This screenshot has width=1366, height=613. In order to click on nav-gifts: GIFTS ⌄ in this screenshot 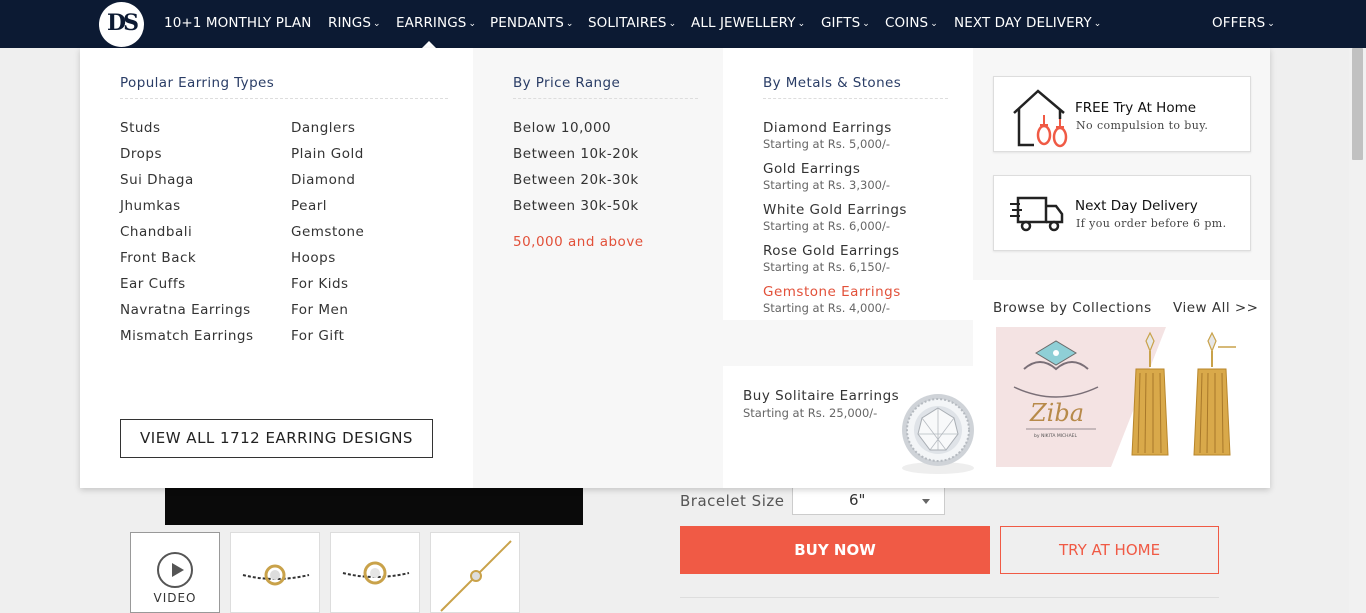, I will do `click(845, 23)`.